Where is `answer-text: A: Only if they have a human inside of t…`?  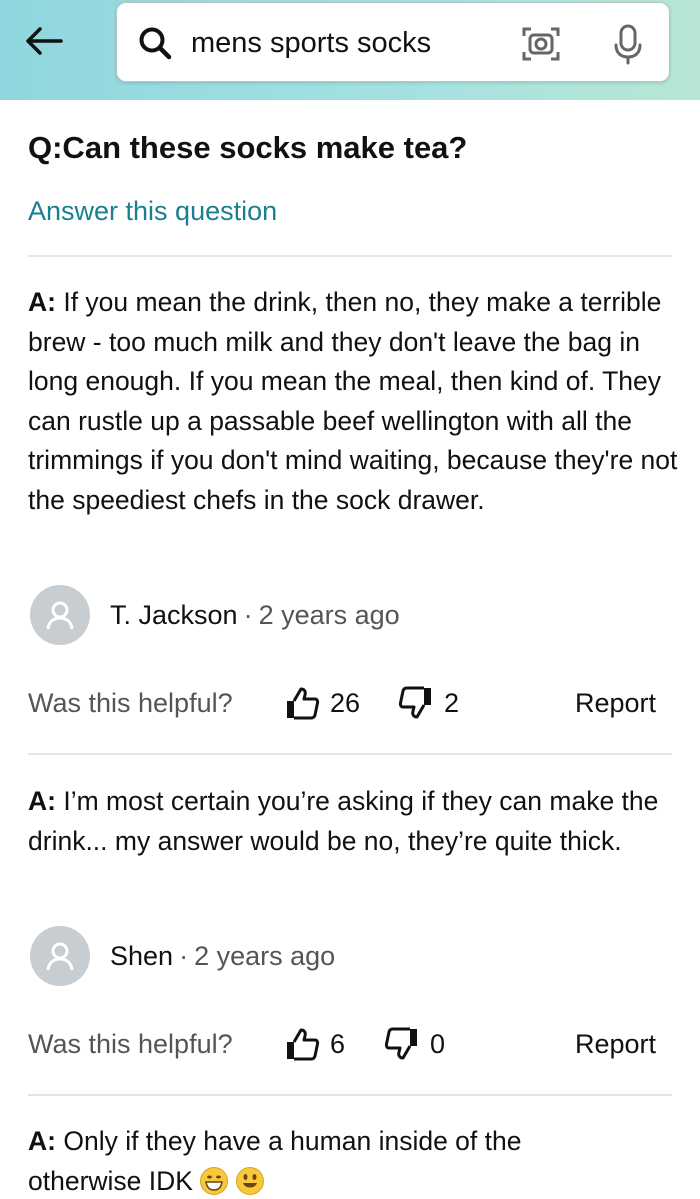 answer-text: A: Only if they have a human inside of t… is located at coordinates (328, 1160).